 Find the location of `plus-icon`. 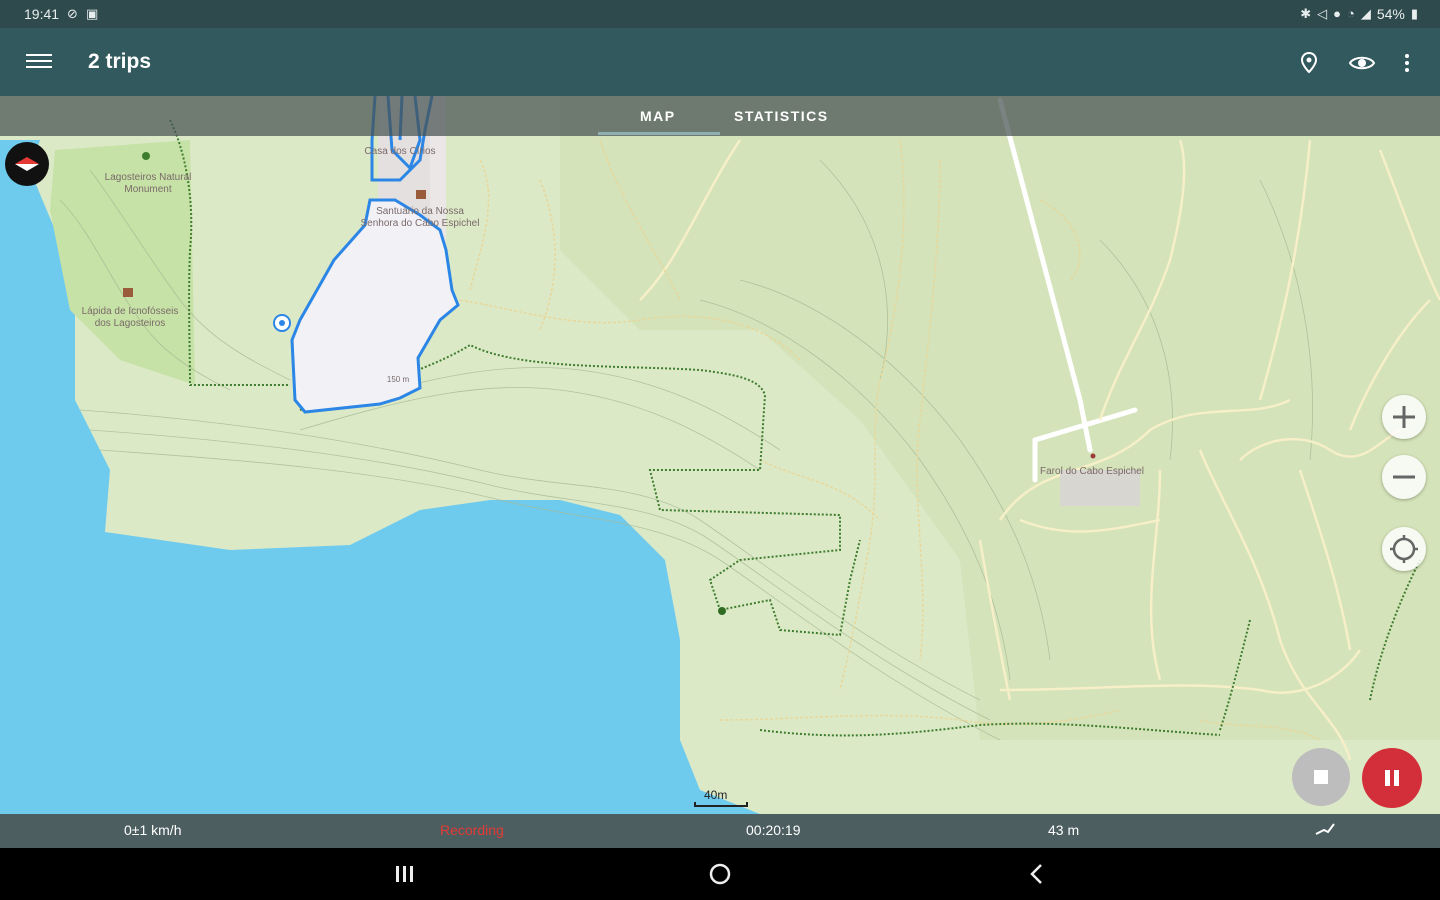

plus-icon is located at coordinates (1404, 417).